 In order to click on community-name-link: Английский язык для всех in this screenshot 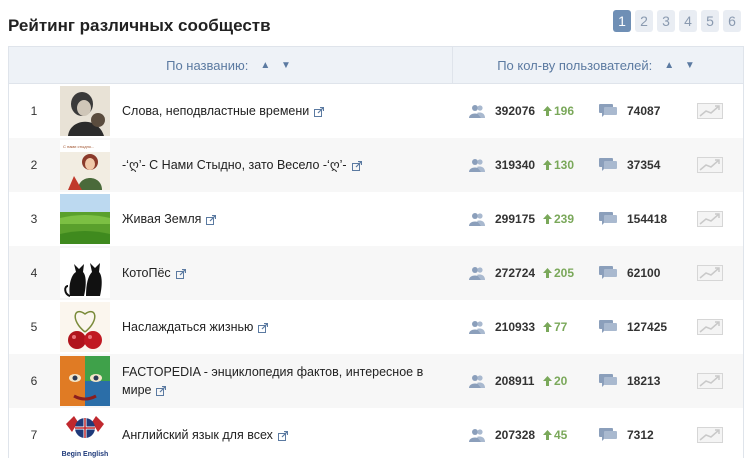, I will do `click(197, 435)`.